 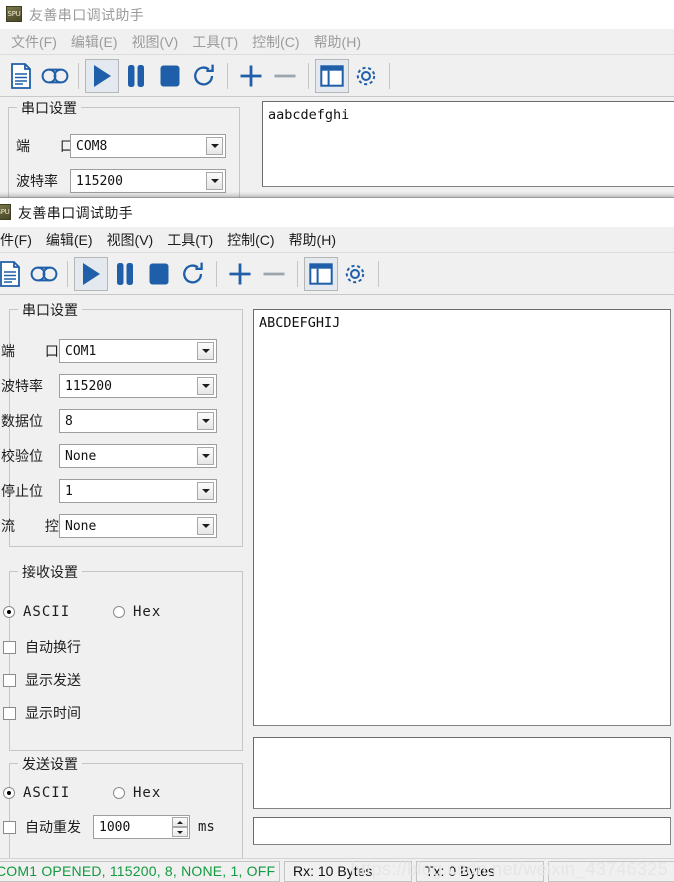 What do you see at coordinates (337, 212) in the screenshot?
I see `titlebar: SPU 友善串口调试助手` at bounding box center [337, 212].